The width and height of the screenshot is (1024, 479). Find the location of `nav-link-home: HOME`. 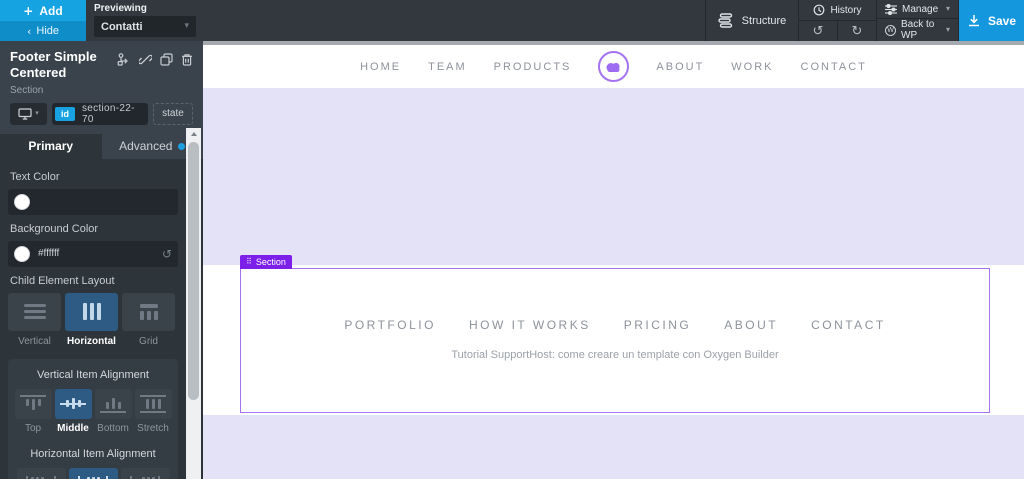

nav-link-home: HOME is located at coordinates (380, 67).